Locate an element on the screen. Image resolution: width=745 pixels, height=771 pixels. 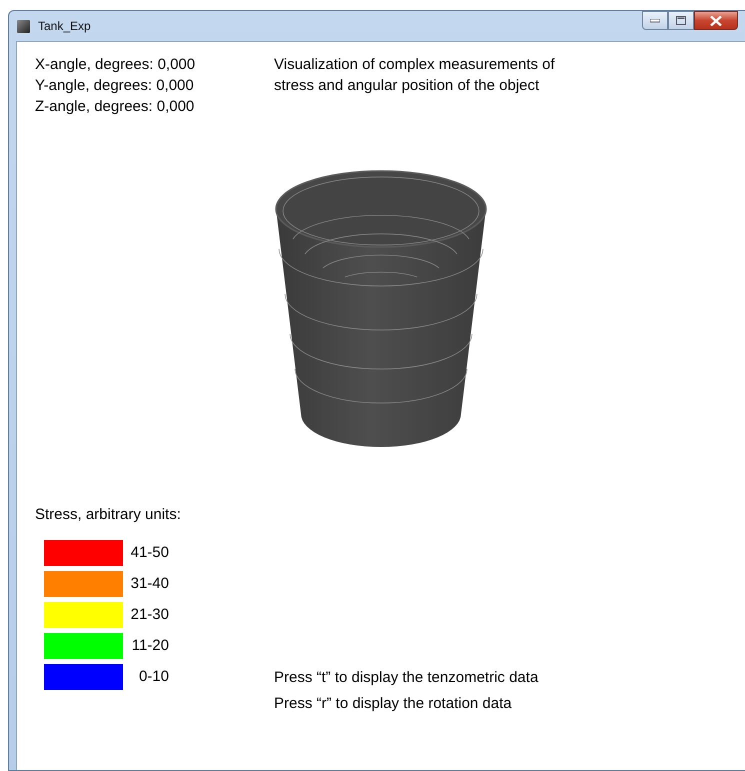
minimize-icon is located at coordinates (655, 20).